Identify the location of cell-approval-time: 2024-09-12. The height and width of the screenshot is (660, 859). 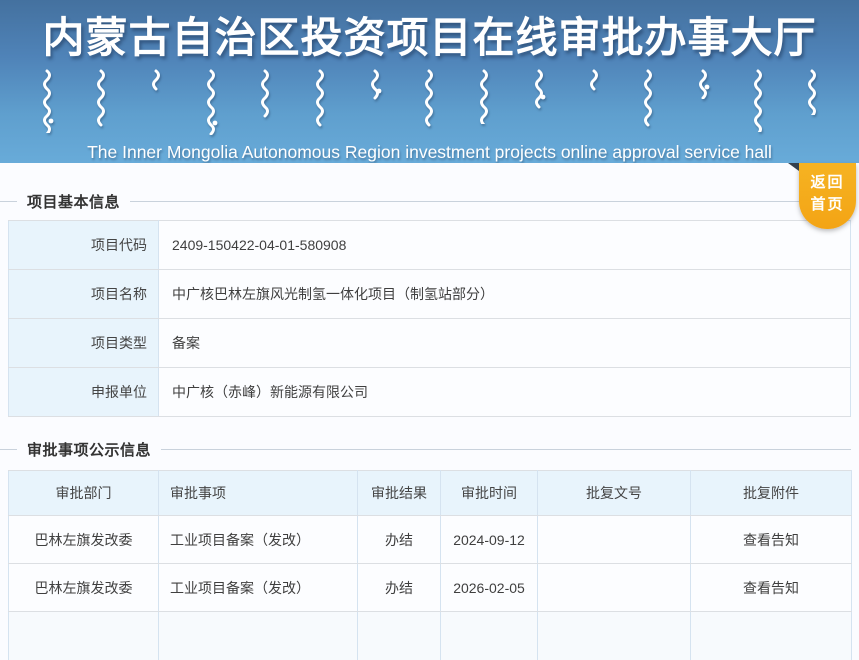
(489, 539).